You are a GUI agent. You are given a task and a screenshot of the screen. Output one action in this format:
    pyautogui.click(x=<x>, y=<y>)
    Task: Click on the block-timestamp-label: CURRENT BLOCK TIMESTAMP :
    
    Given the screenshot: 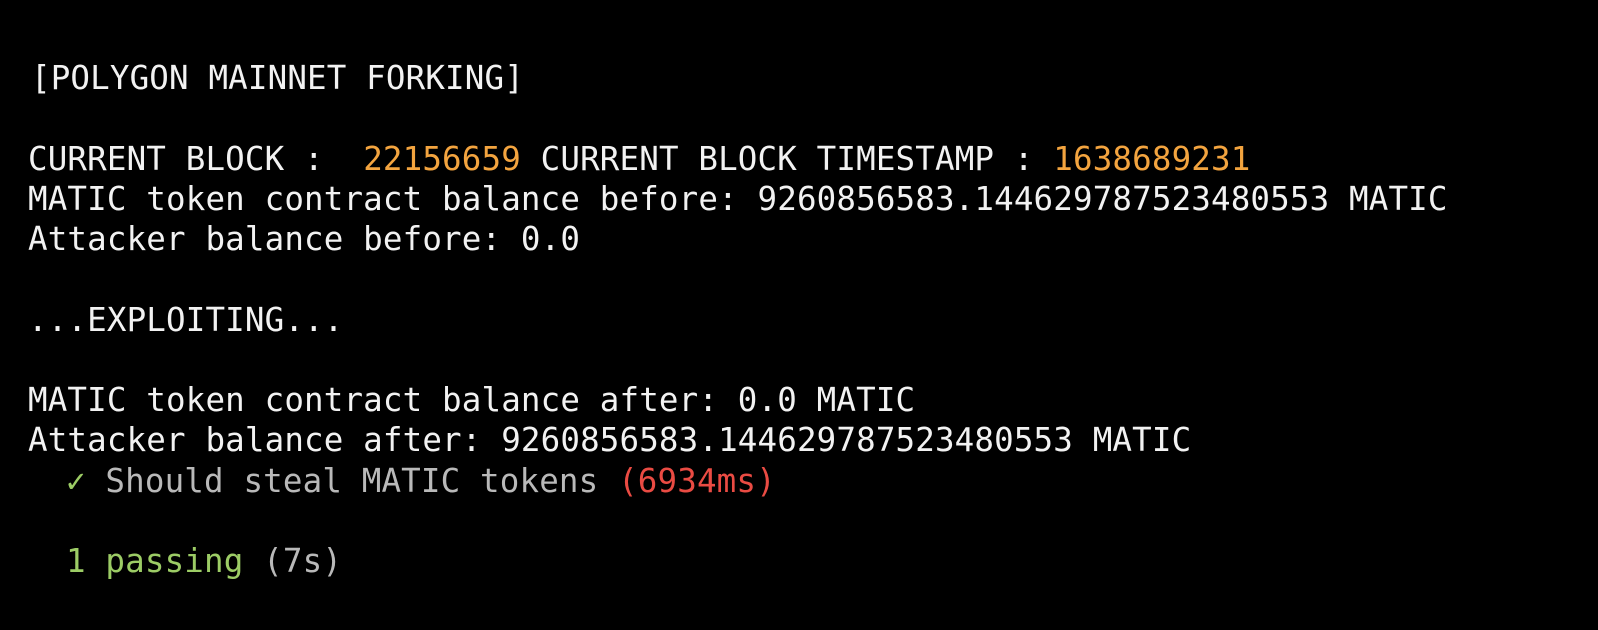 What is the action you would take?
    pyautogui.click(x=787, y=159)
    